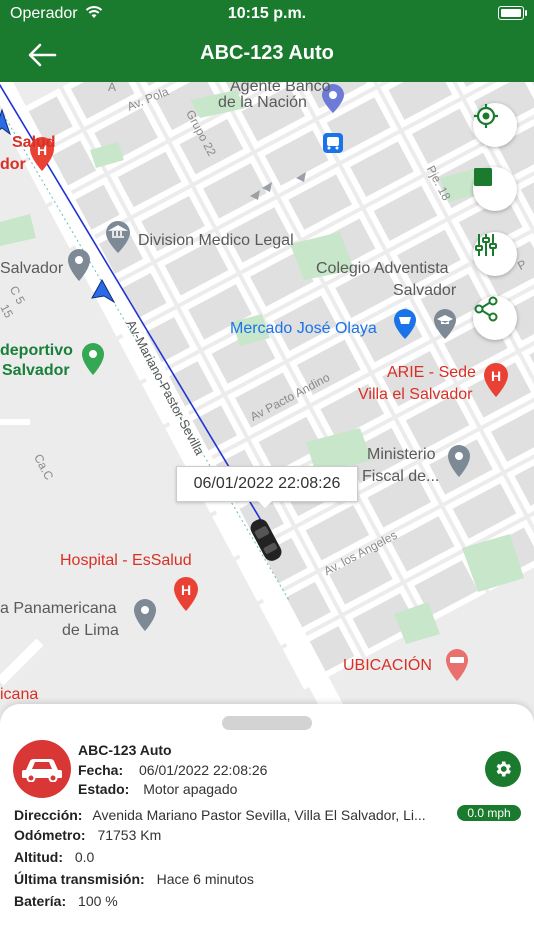 The image size is (534, 950). I want to click on share-icon, so click(486, 309).